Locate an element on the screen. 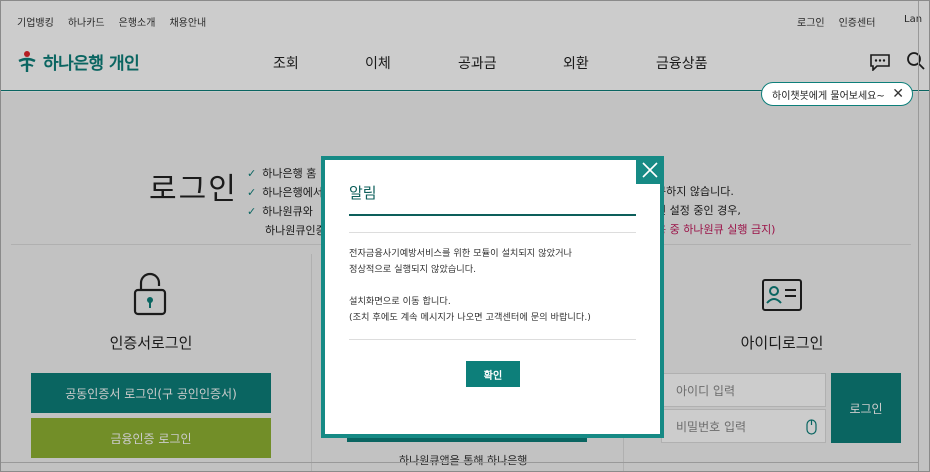 This screenshot has width=930, height=472. dialog-close-button is located at coordinates (650, 170).